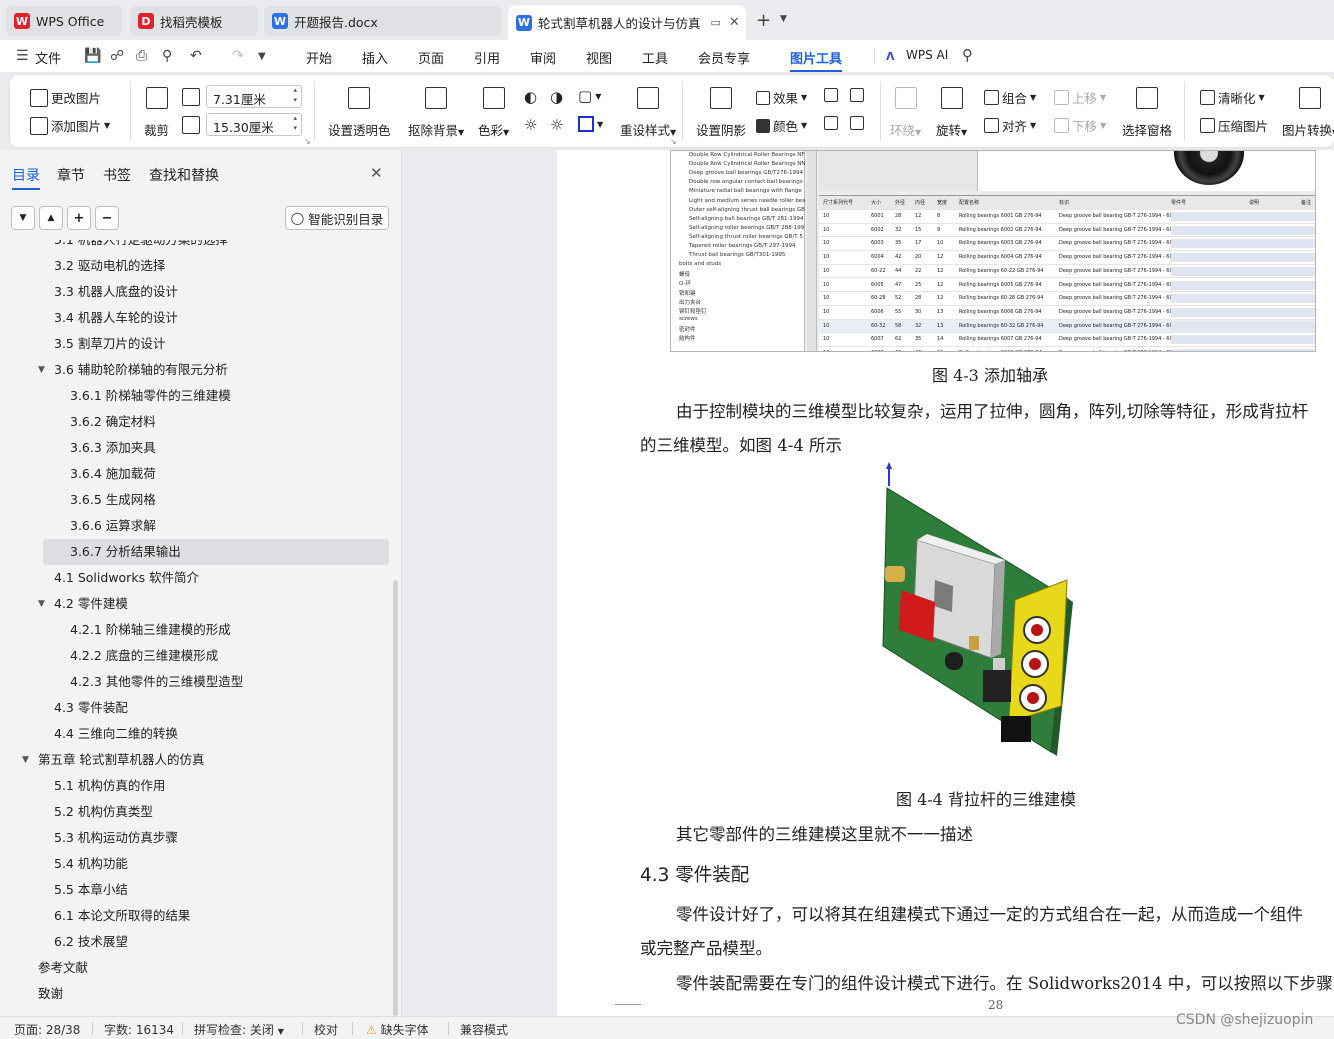 This screenshot has height=1039, width=1334. I want to click on toc-item: 致谢, so click(196, 994).